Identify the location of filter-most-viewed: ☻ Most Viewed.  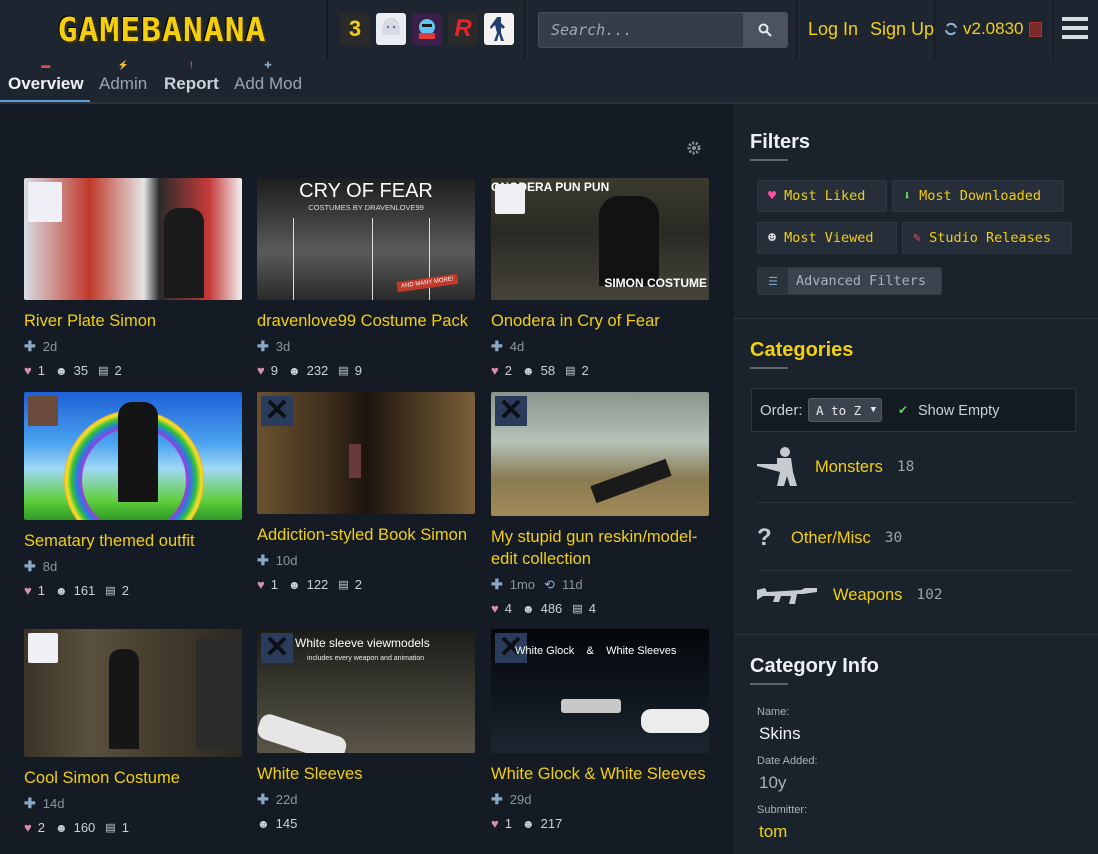
(827, 238).